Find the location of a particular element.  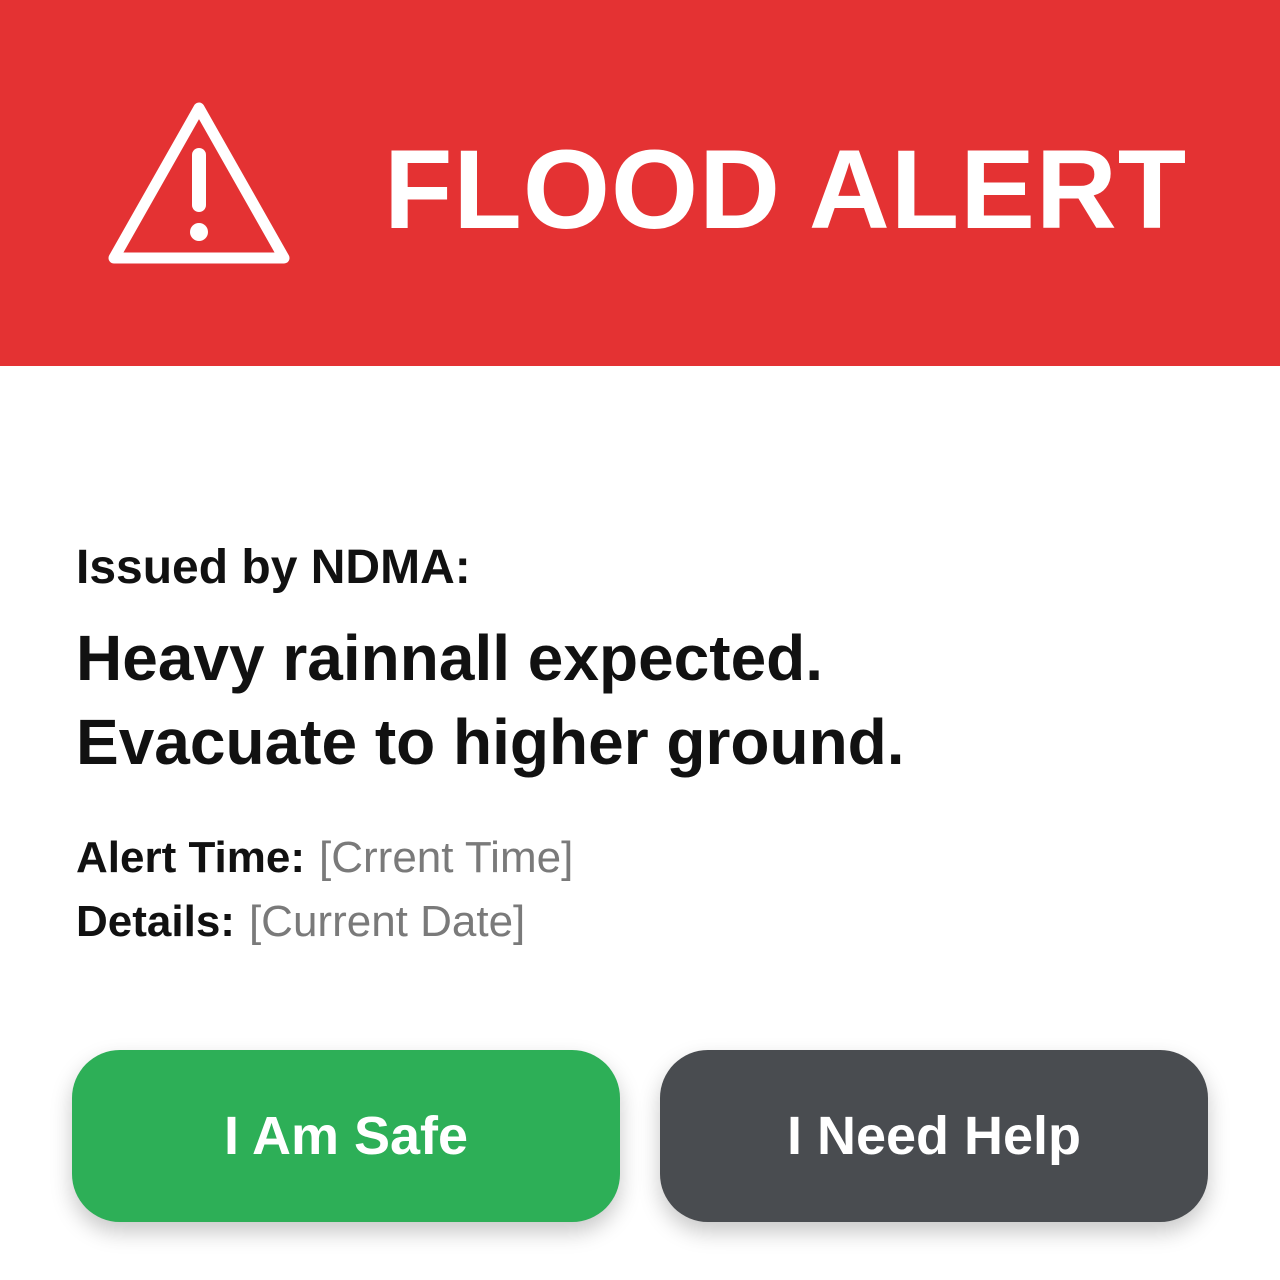

i-am-safe-button: I Am Safe is located at coordinates (346, 1136).